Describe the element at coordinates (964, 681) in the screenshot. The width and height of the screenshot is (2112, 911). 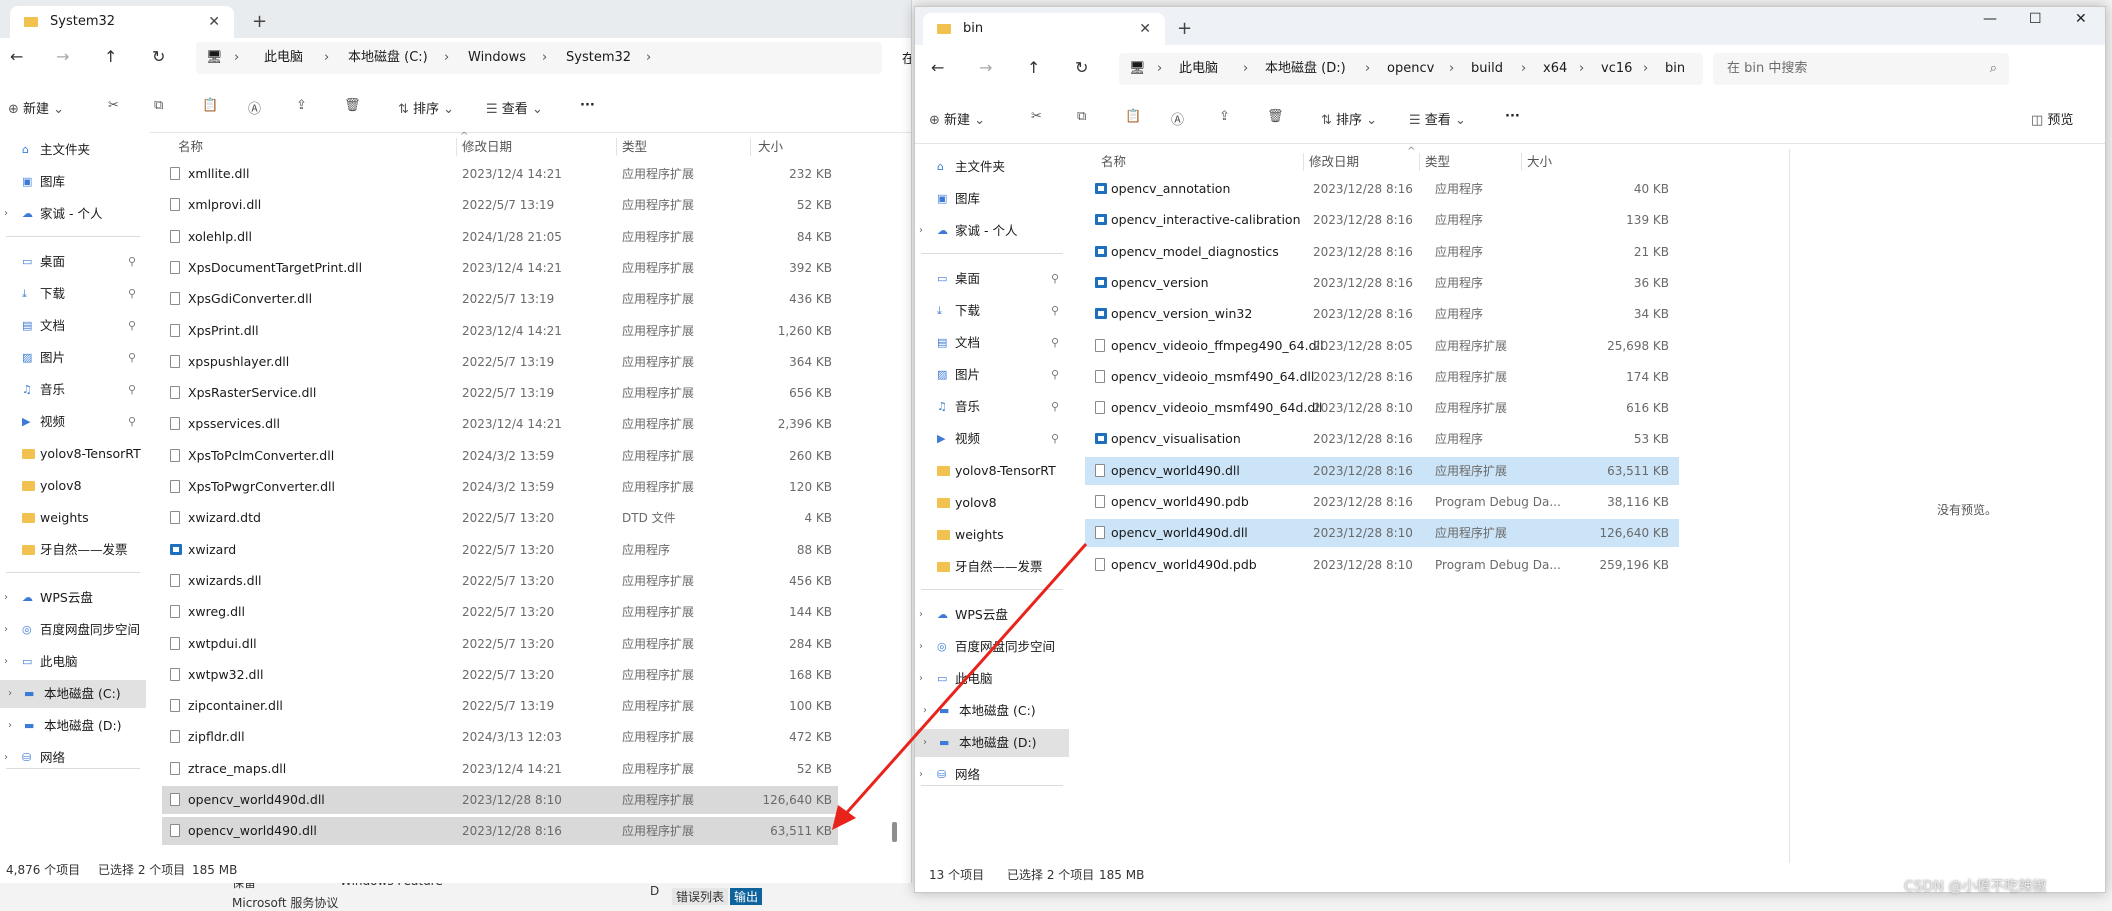
I see `arrow-shaft` at that location.